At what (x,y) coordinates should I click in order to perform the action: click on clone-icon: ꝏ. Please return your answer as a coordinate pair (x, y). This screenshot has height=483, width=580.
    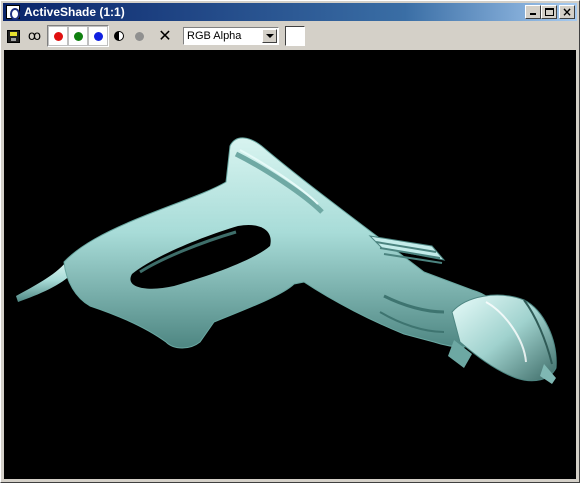
    Looking at the image, I should click on (34, 36).